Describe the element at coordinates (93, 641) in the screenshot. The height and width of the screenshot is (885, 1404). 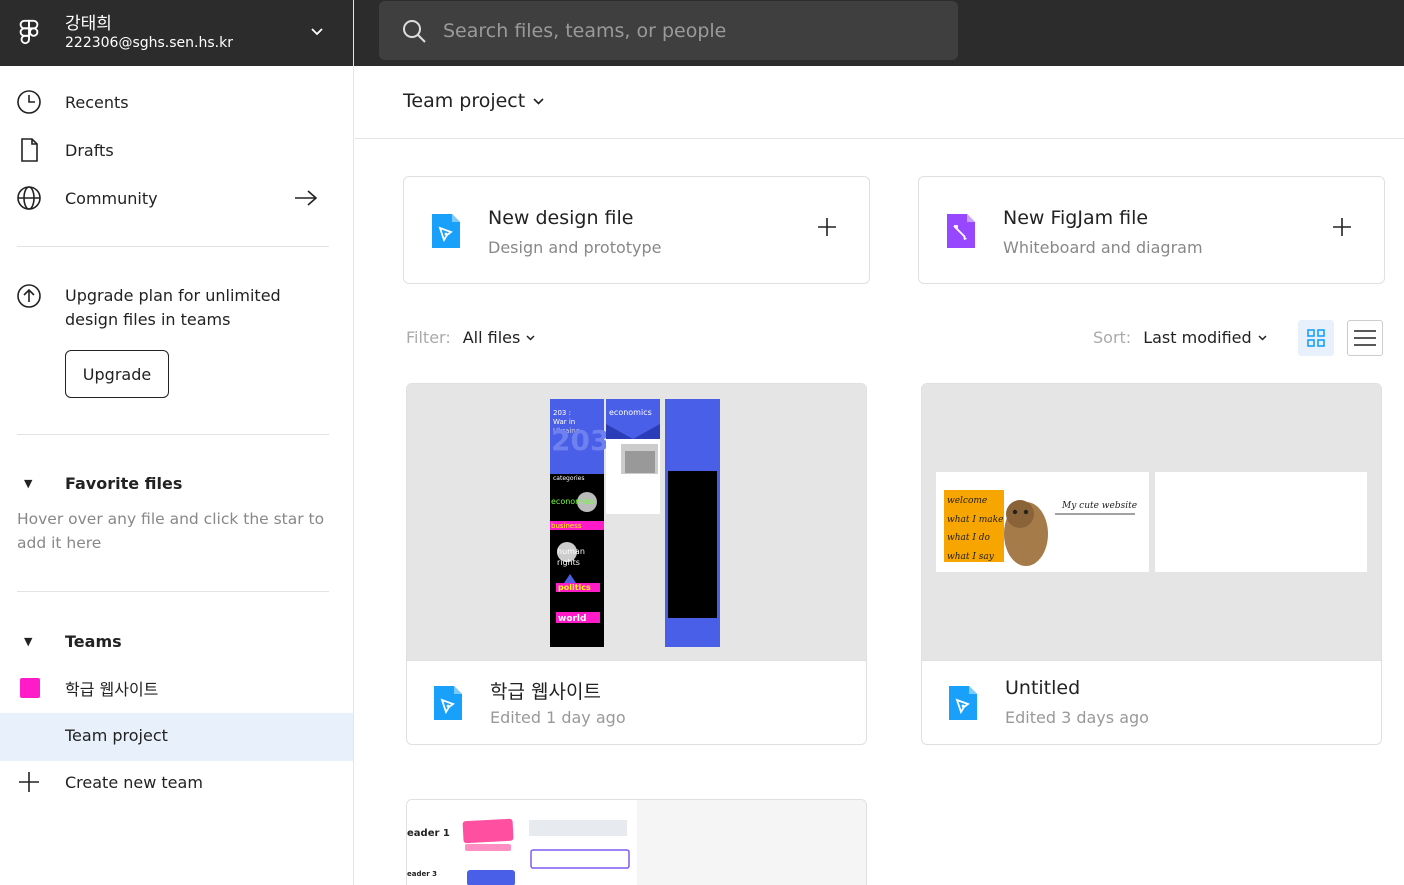
I see `teams-title: Teams` at that location.